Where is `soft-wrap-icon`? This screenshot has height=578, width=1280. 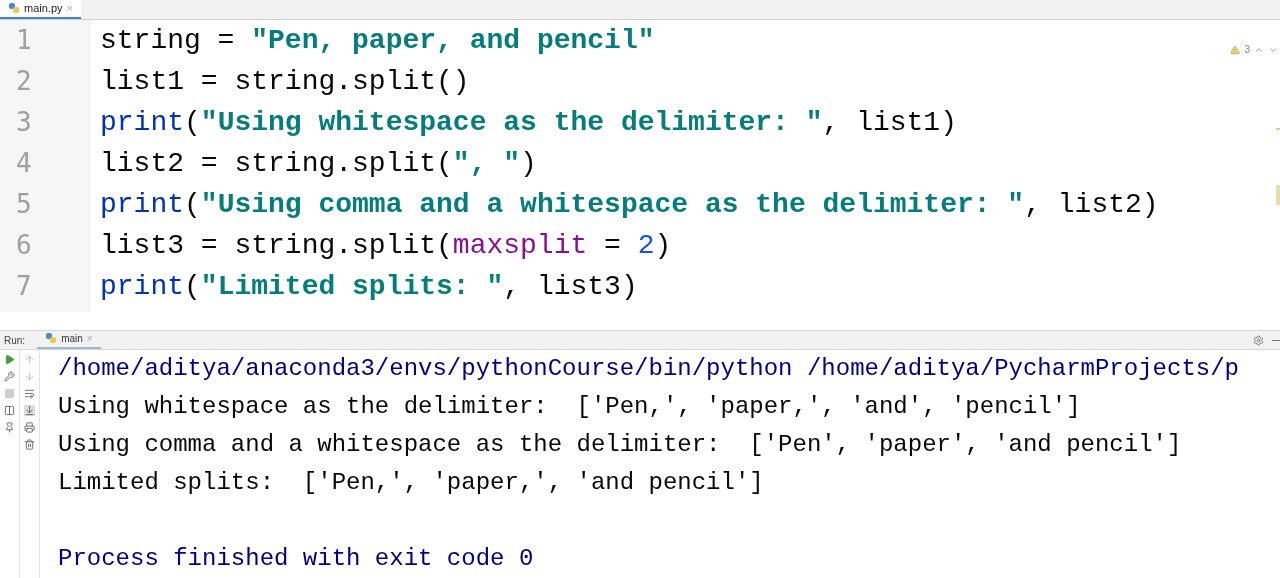
soft-wrap-icon is located at coordinates (29, 393).